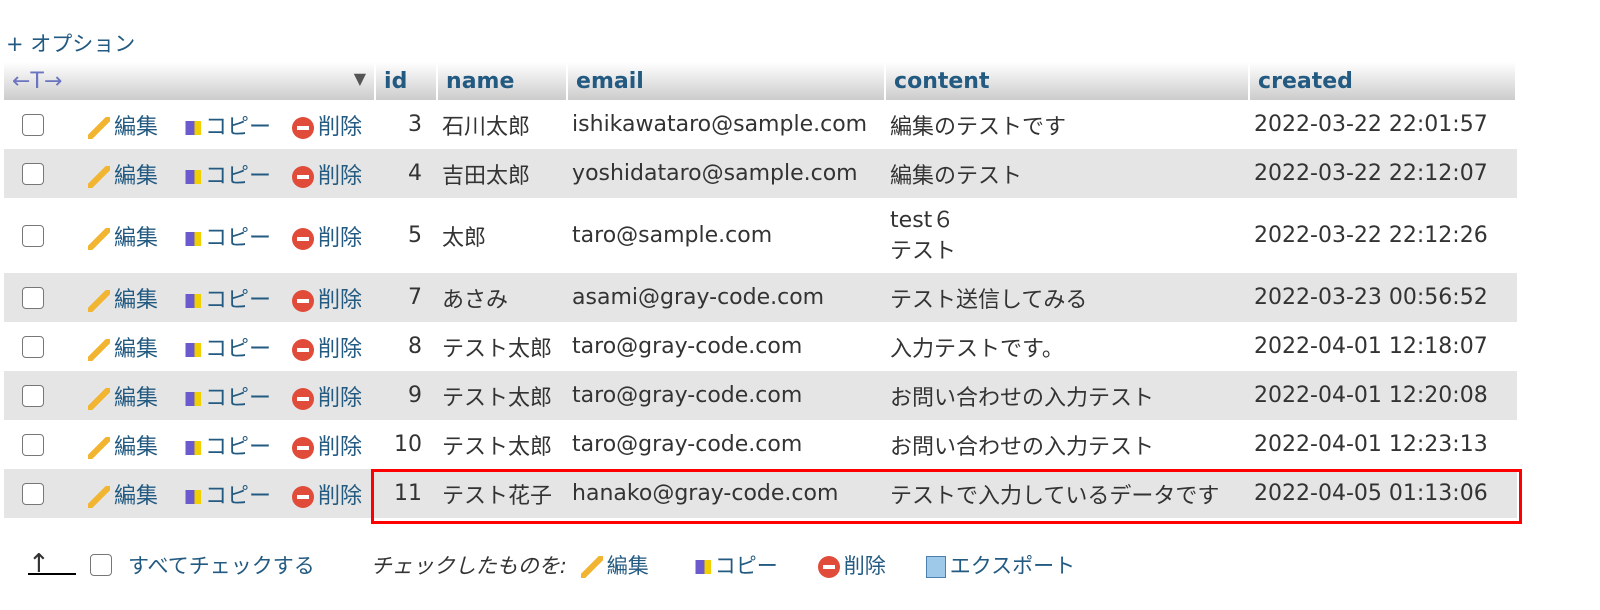 The height and width of the screenshot is (610, 1600). What do you see at coordinates (503, 81) in the screenshot?
I see `column-header-name: name` at bounding box center [503, 81].